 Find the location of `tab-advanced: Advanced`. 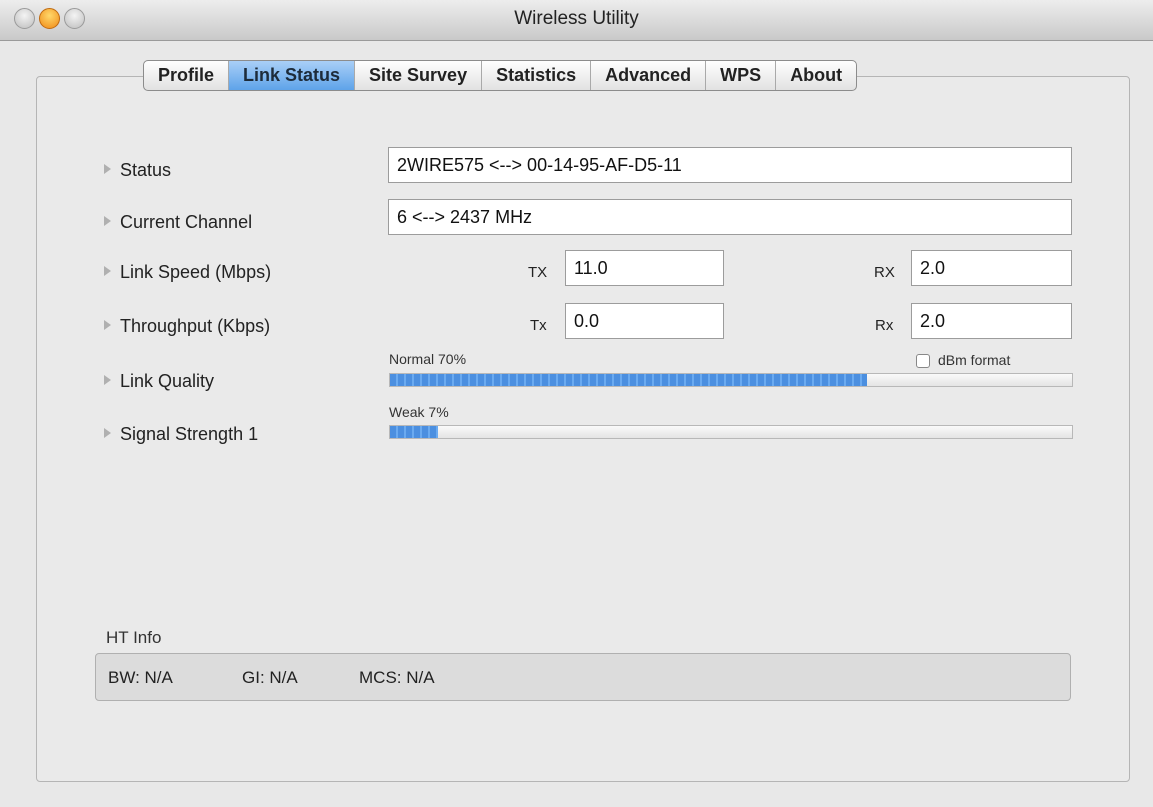

tab-advanced: Advanced is located at coordinates (647, 75).